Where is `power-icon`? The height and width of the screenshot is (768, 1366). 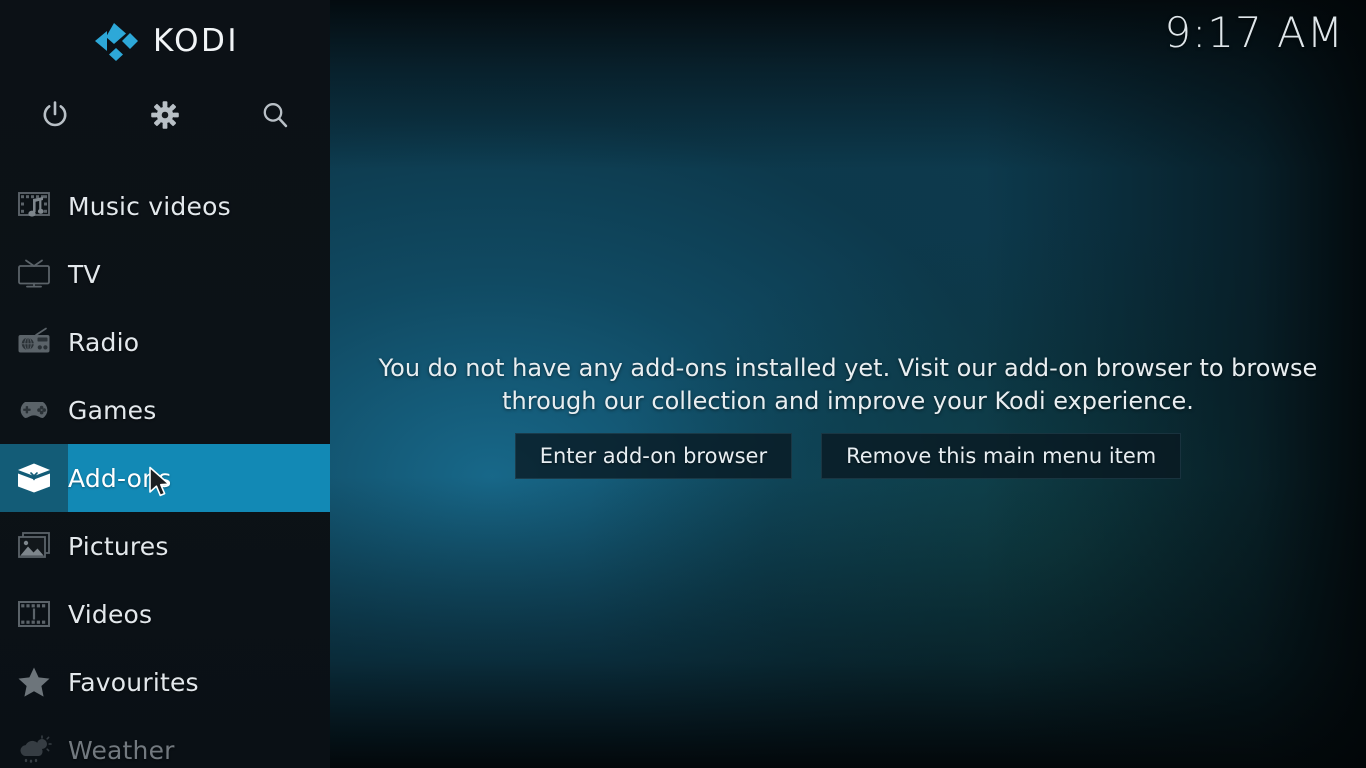 power-icon is located at coordinates (55, 115).